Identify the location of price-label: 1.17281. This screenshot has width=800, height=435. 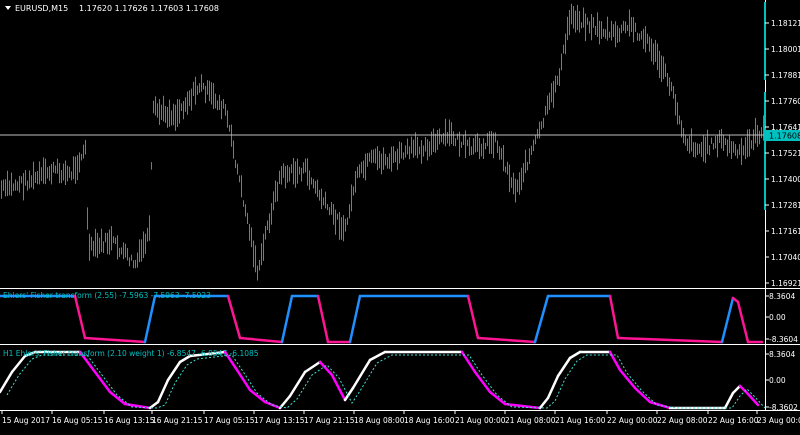
(785, 205).